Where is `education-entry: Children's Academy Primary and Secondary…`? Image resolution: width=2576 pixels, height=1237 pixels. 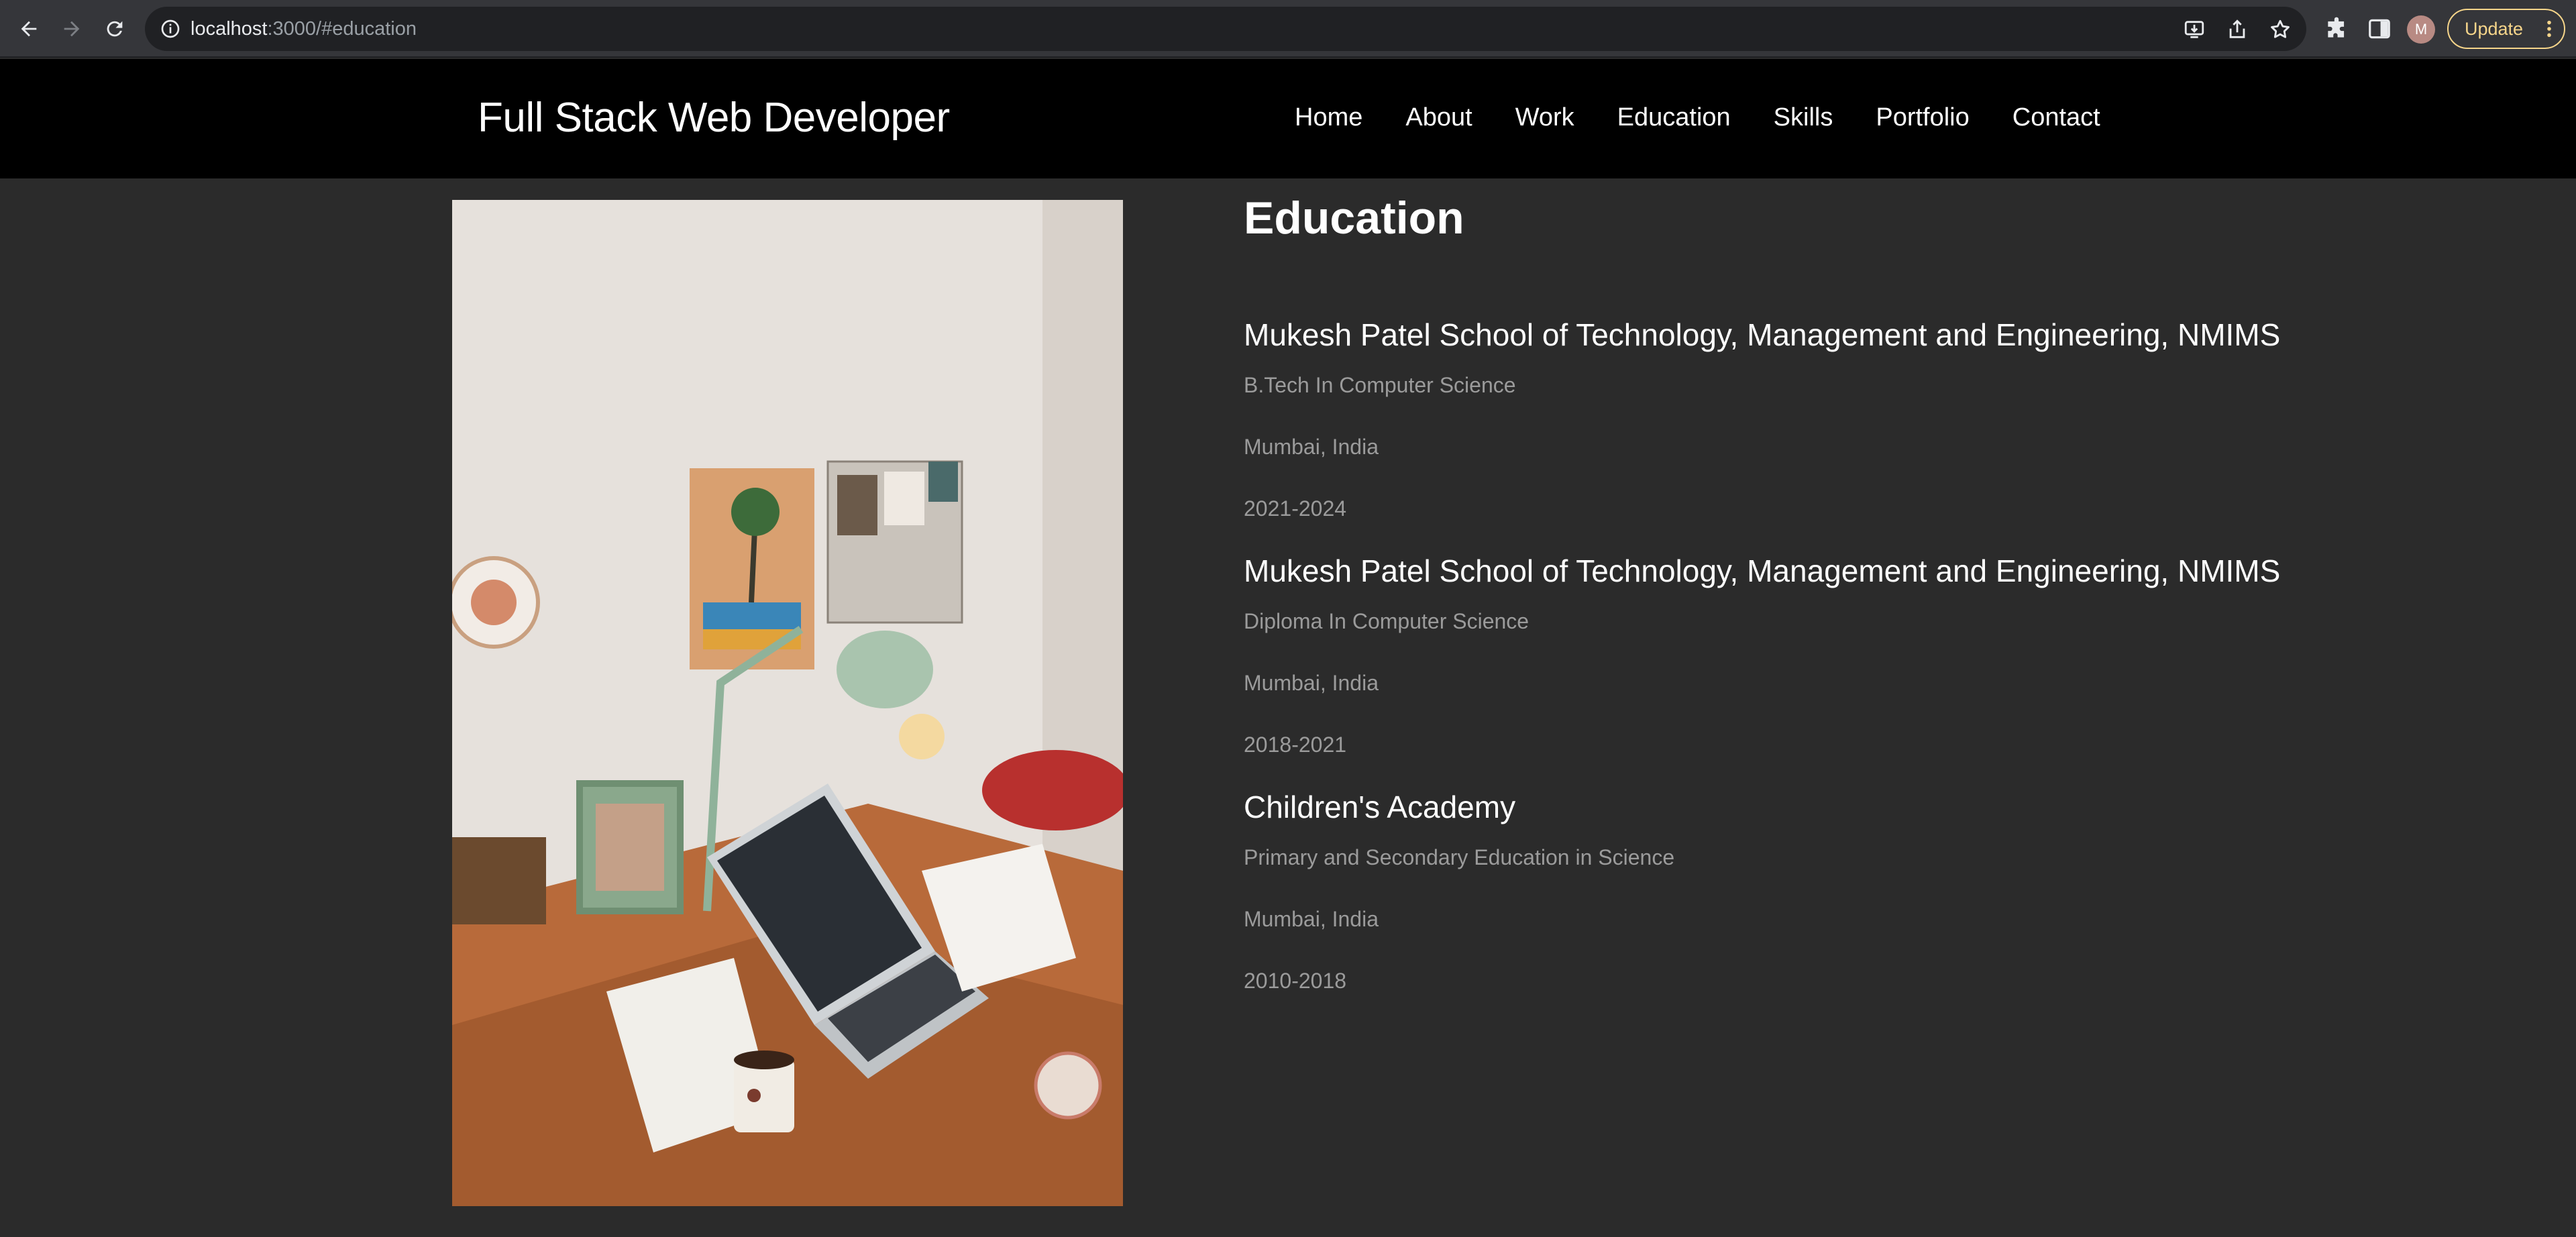
education-entry: Children's Academy Primary and Secondary… is located at coordinates (1459, 891).